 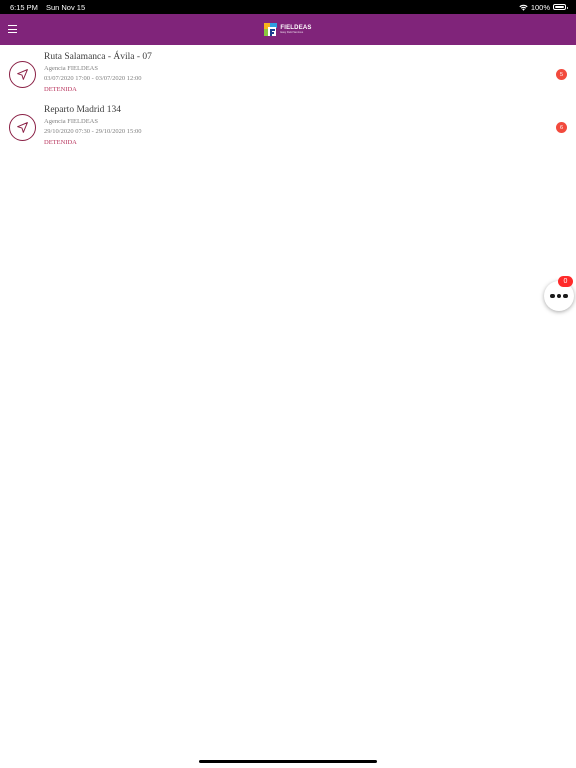 What do you see at coordinates (540, 7) in the screenshot?
I see `battery-percent: 100%` at bounding box center [540, 7].